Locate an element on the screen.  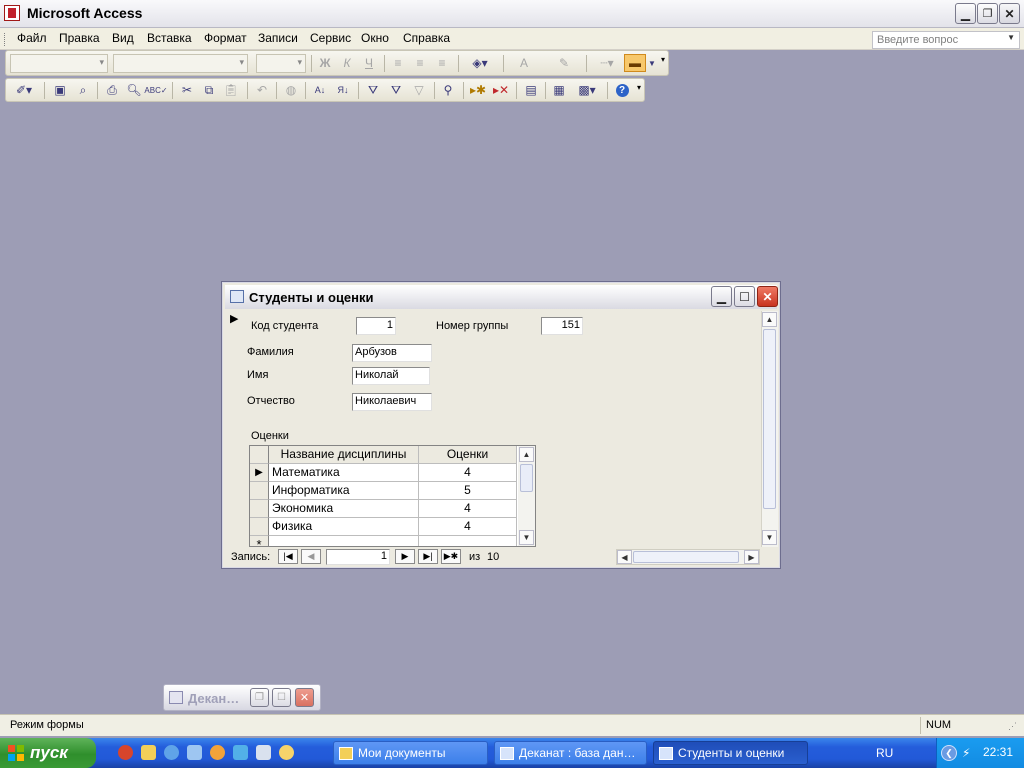
restore-button: ❐ is located at coordinates (987, 13).